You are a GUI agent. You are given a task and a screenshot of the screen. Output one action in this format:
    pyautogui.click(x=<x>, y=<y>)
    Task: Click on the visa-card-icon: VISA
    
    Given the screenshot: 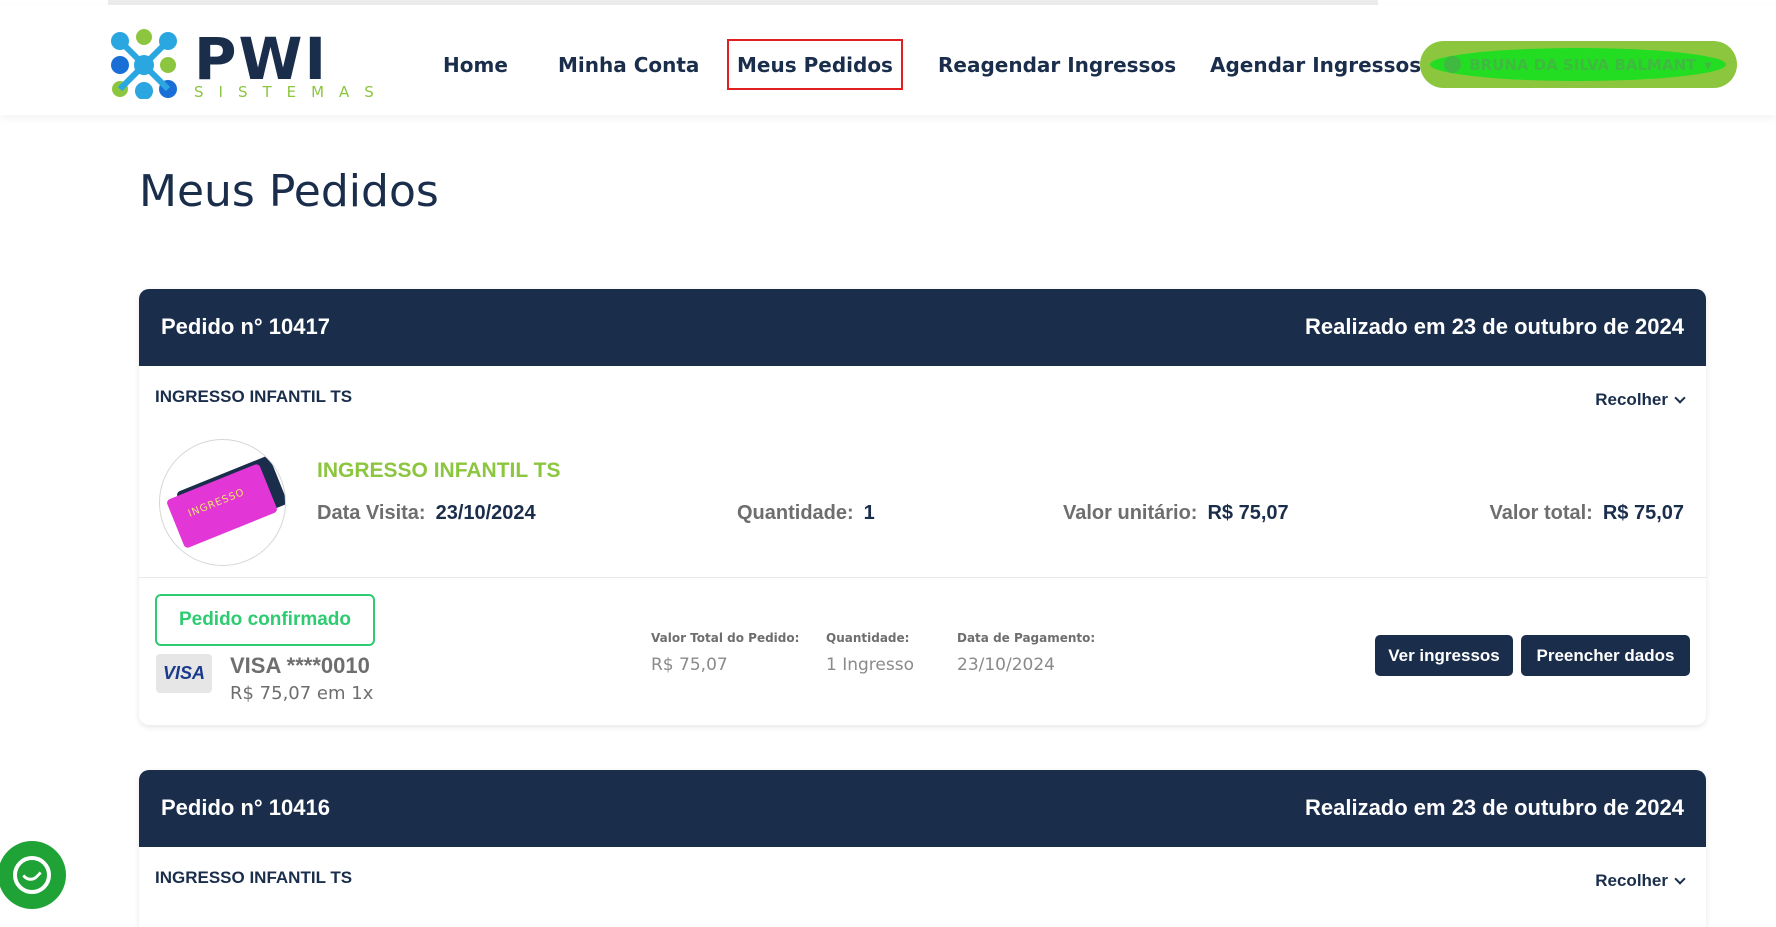 What is the action you would take?
    pyautogui.click(x=184, y=673)
    